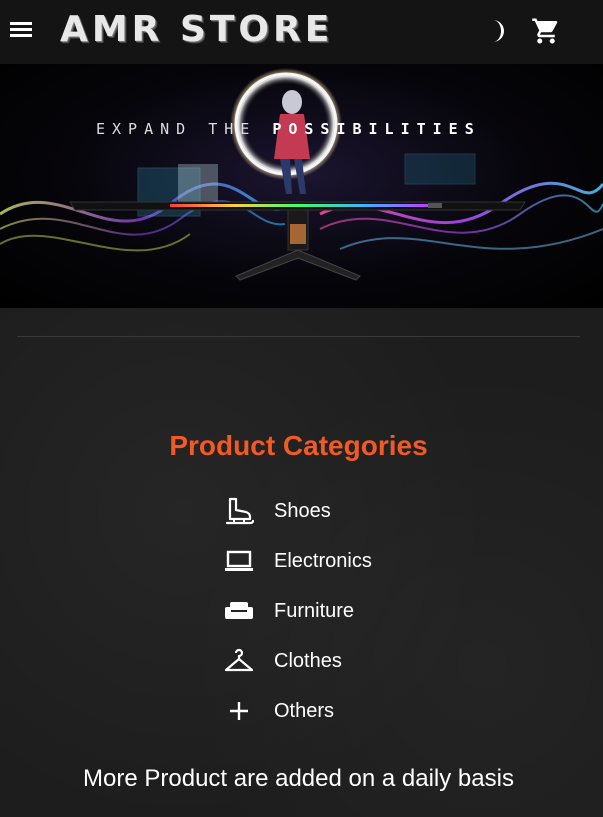 Image resolution: width=603 pixels, height=817 pixels. Describe the element at coordinates (239, 611) in the screenshot. I see `sofa-icon` at that location.